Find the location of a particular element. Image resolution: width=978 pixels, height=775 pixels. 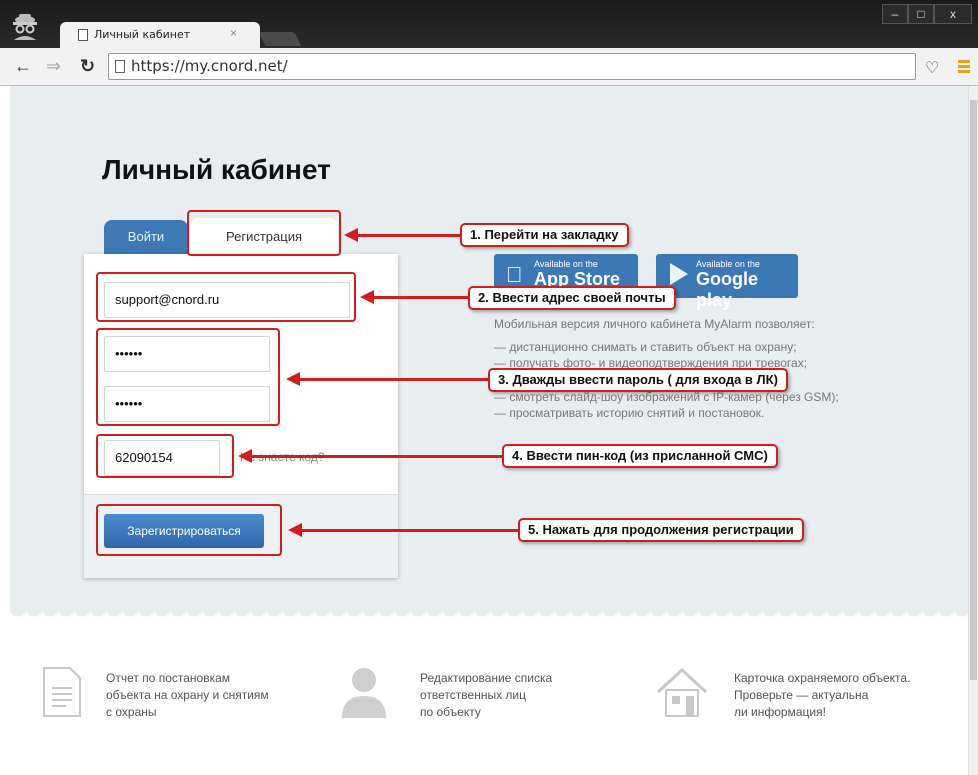

window-controls: – □ x is located at coordinates (927, 14).